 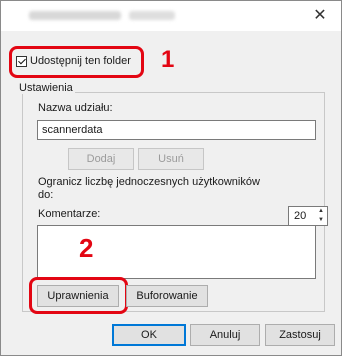 I want to click on share-name-label: Nazwa udziału:, so click(x=75, y=108).